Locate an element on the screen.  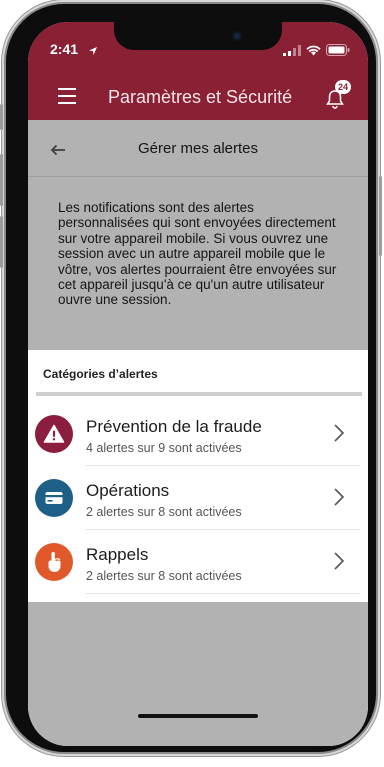
category-name: Rappels is located at coordinates (117, 554).